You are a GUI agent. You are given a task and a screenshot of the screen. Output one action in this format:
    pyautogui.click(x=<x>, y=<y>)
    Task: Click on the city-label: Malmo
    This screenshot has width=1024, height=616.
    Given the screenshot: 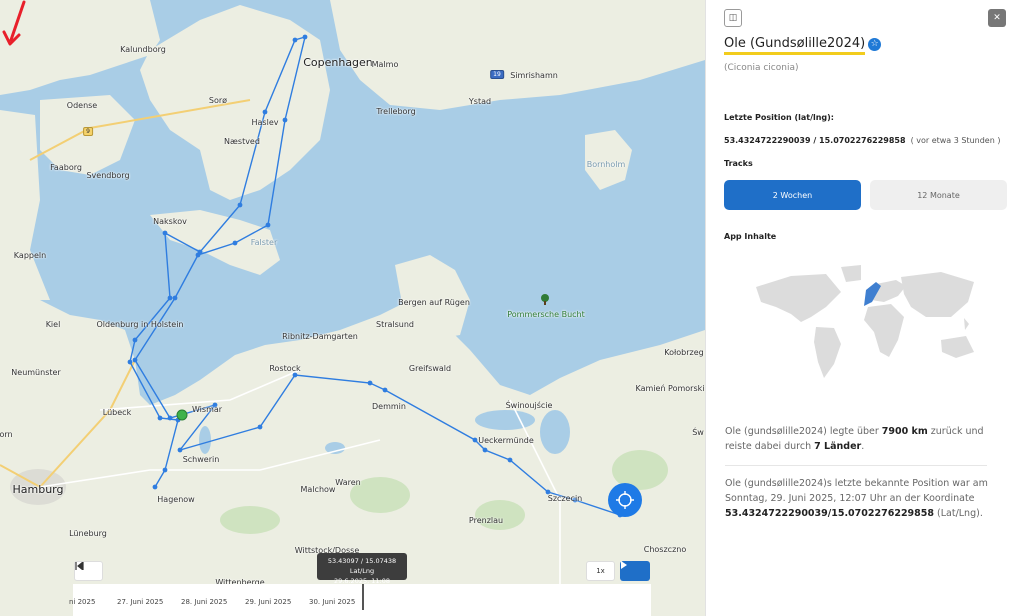 What is the action you would take?
    pyautogui.click(x=385, y=64)
    